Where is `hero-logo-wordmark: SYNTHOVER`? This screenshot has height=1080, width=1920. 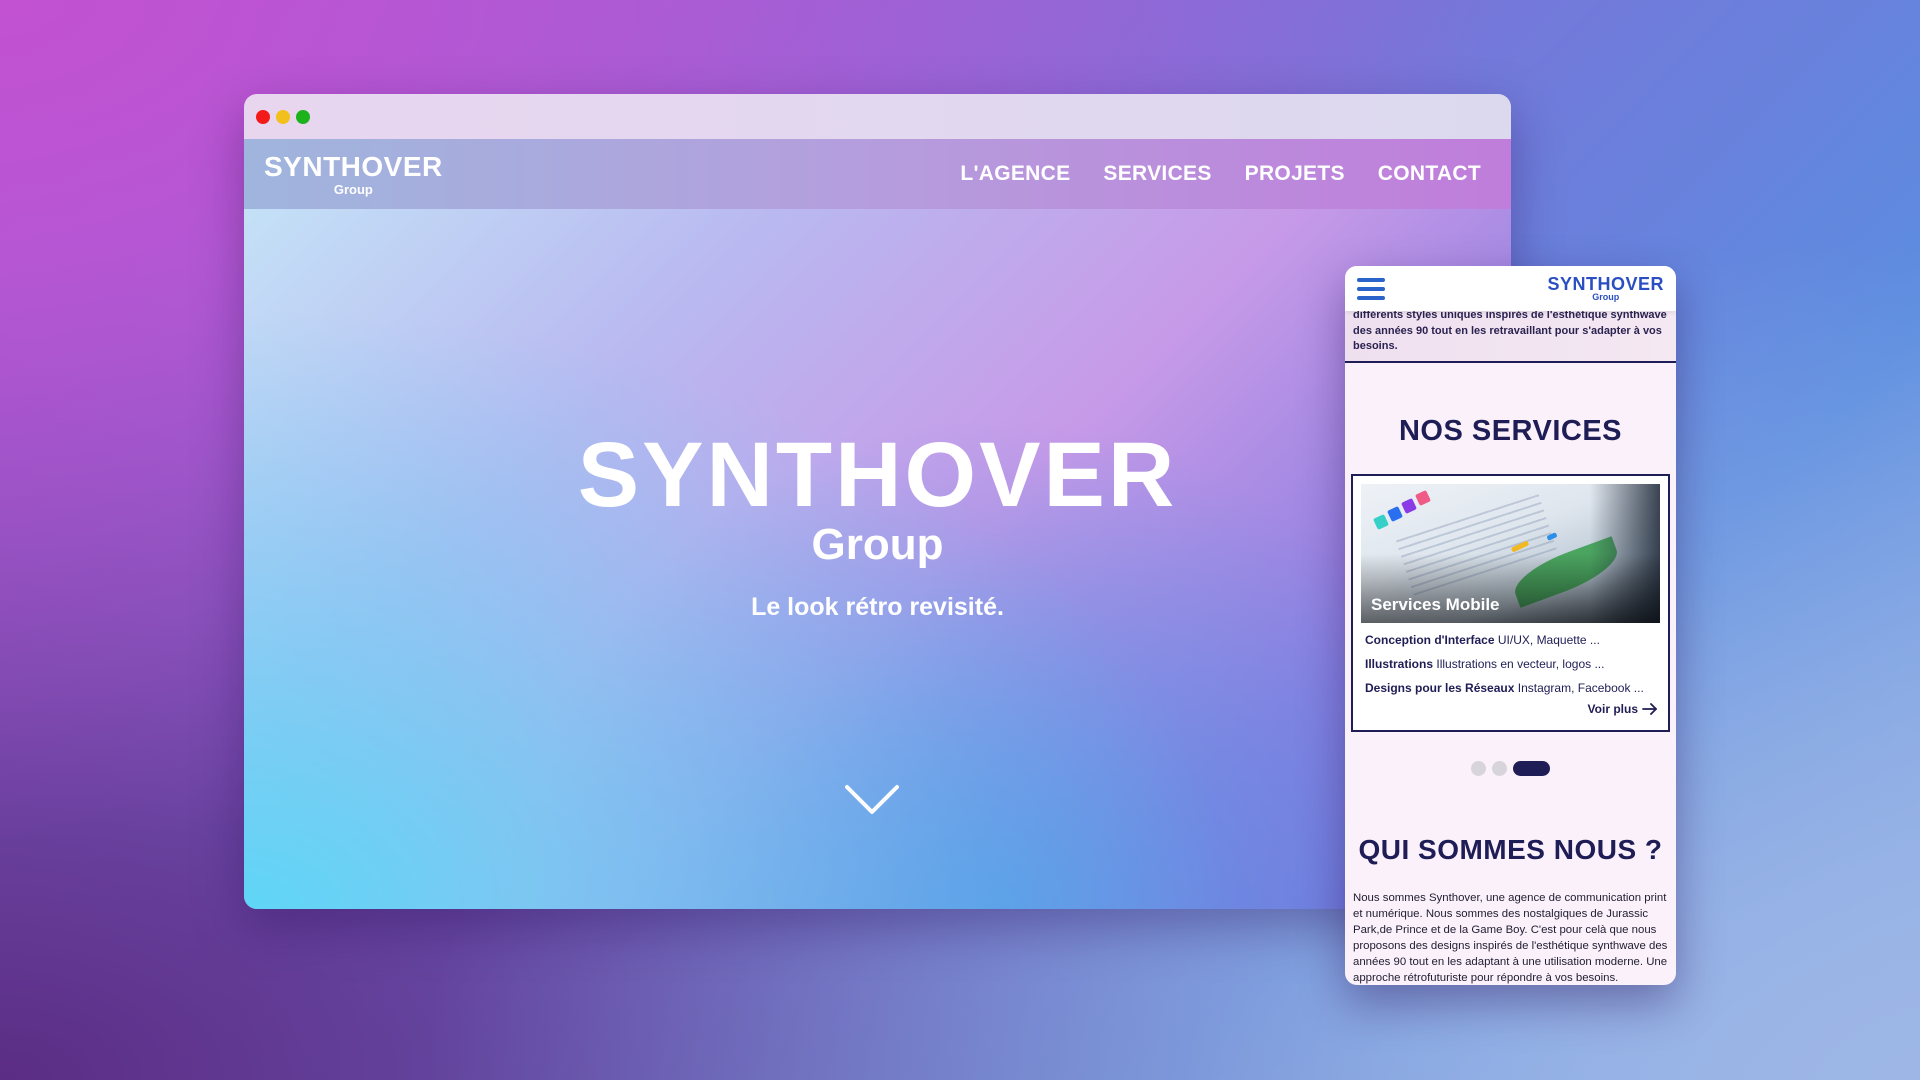
hero-logo-wordmark: SYNTHOVER is located at coordinates (877, 475).